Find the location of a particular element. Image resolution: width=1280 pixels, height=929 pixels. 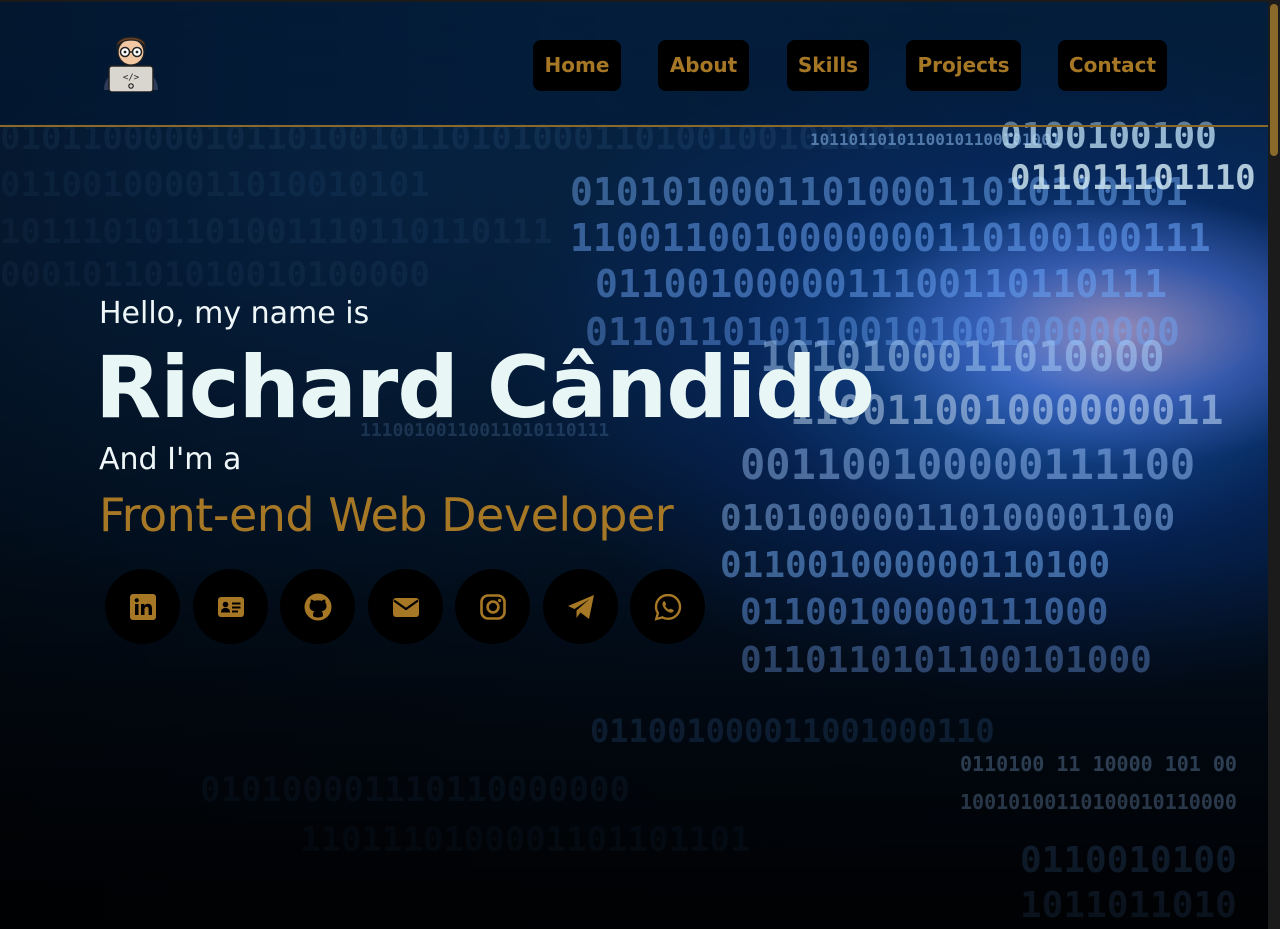

resume-button is located at coordinates (230, 606).